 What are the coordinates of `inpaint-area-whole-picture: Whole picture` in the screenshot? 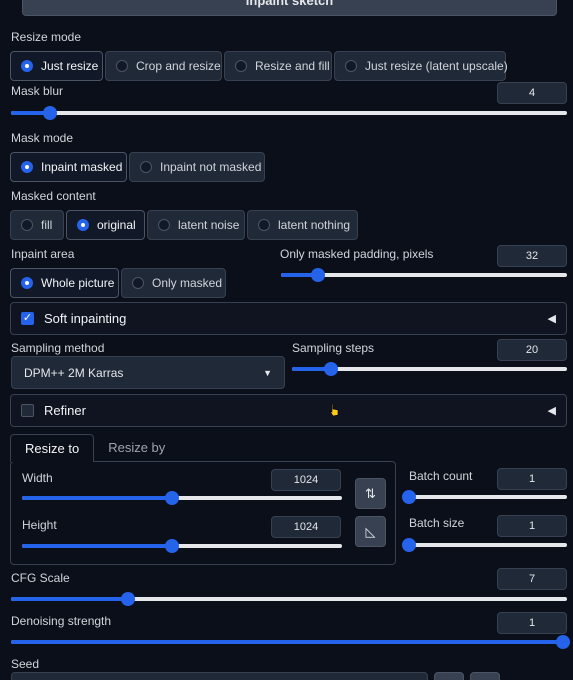 It's located at (64, 283).